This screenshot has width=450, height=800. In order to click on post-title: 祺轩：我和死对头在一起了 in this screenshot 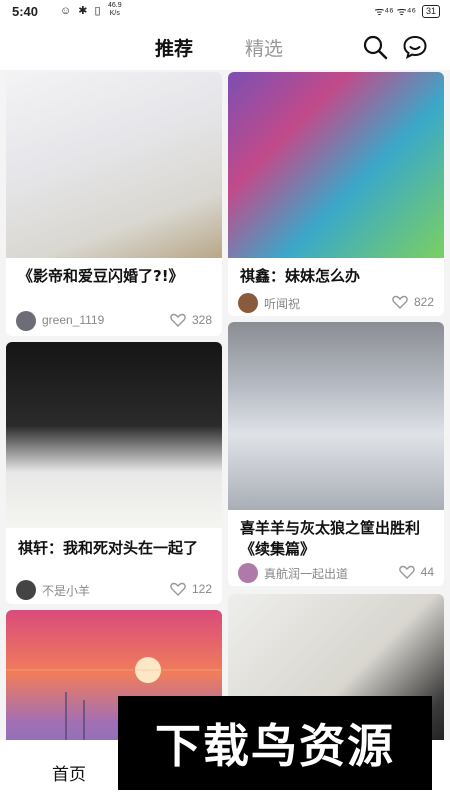, I will do `click(108, 548)`.